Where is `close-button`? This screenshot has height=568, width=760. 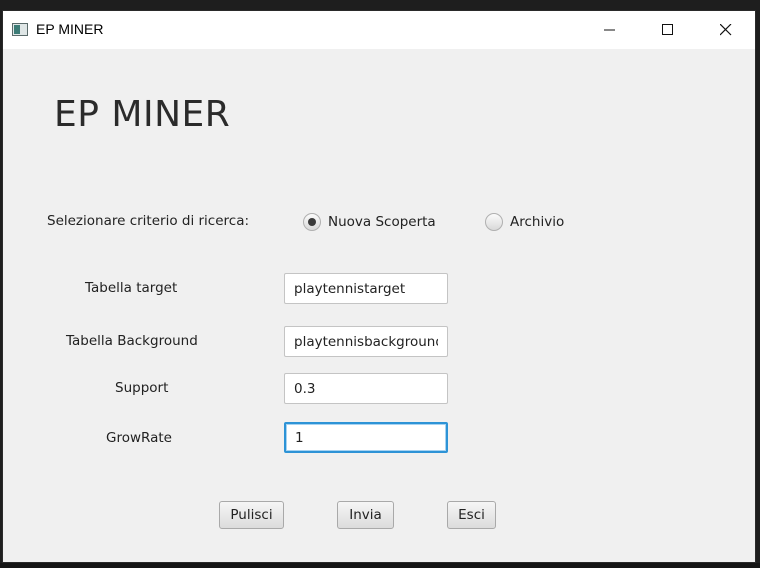
close-button is located at coordinates (726, 30).